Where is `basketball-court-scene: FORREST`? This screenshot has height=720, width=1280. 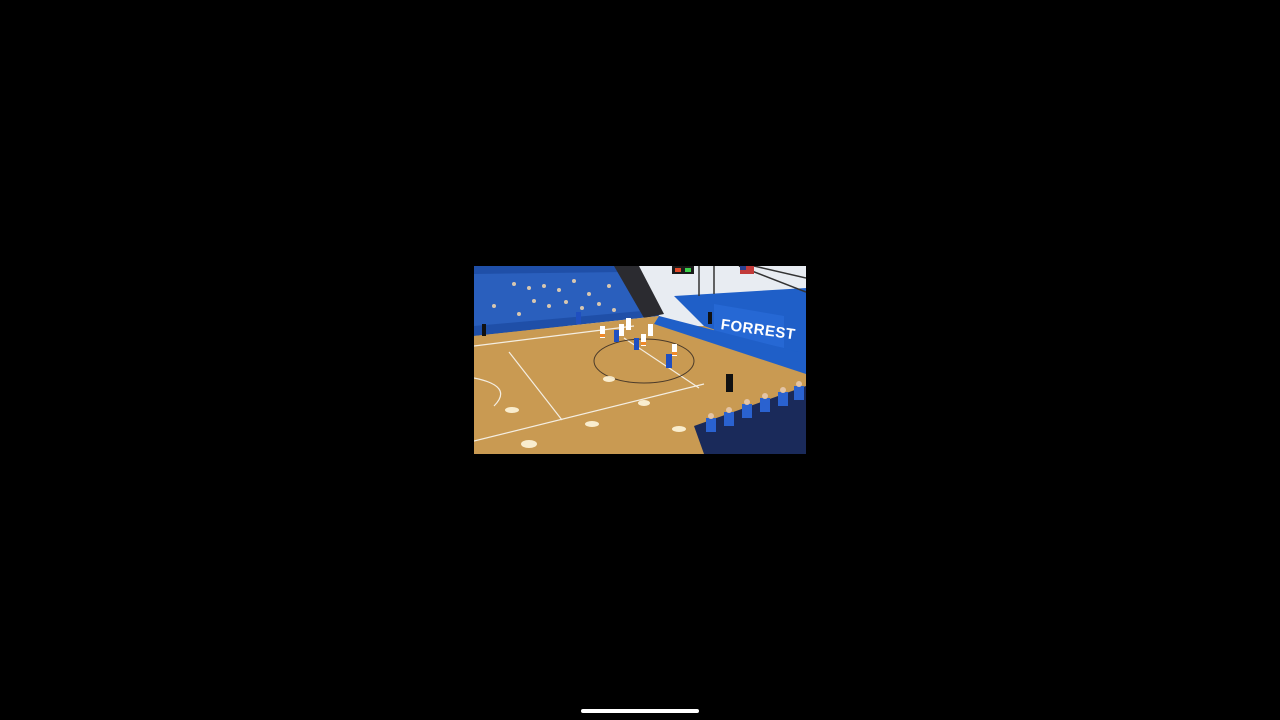 basketball-court-scene: FORREST is located at coordinates (640, 360).